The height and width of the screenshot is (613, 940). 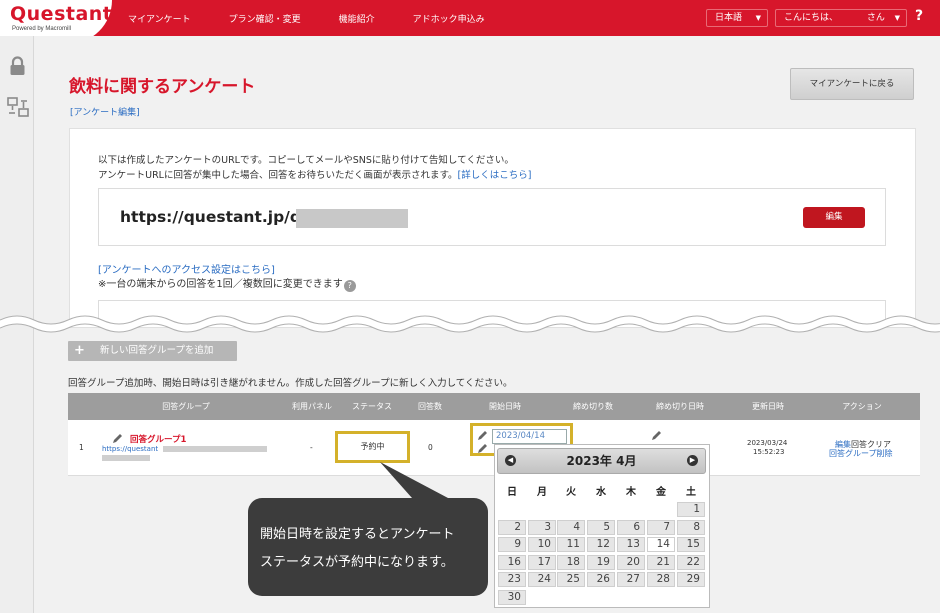 What do you see at coordinates (368, 547) in the screenshot?
I see `tooltip` at bounding box center [368, 547].